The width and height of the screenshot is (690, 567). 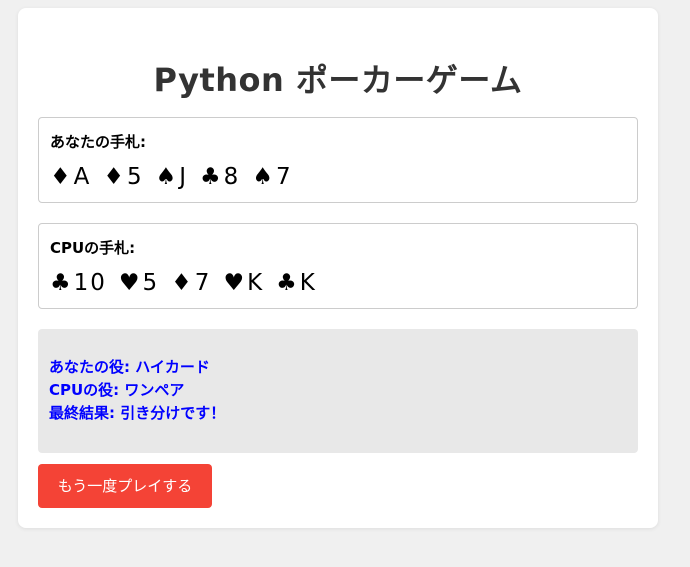 I want to click on cpu-card-row: ♣ 10 ♥ 5 ♦ 7 ♥ K ♣ K, so click(x=189, y=283).